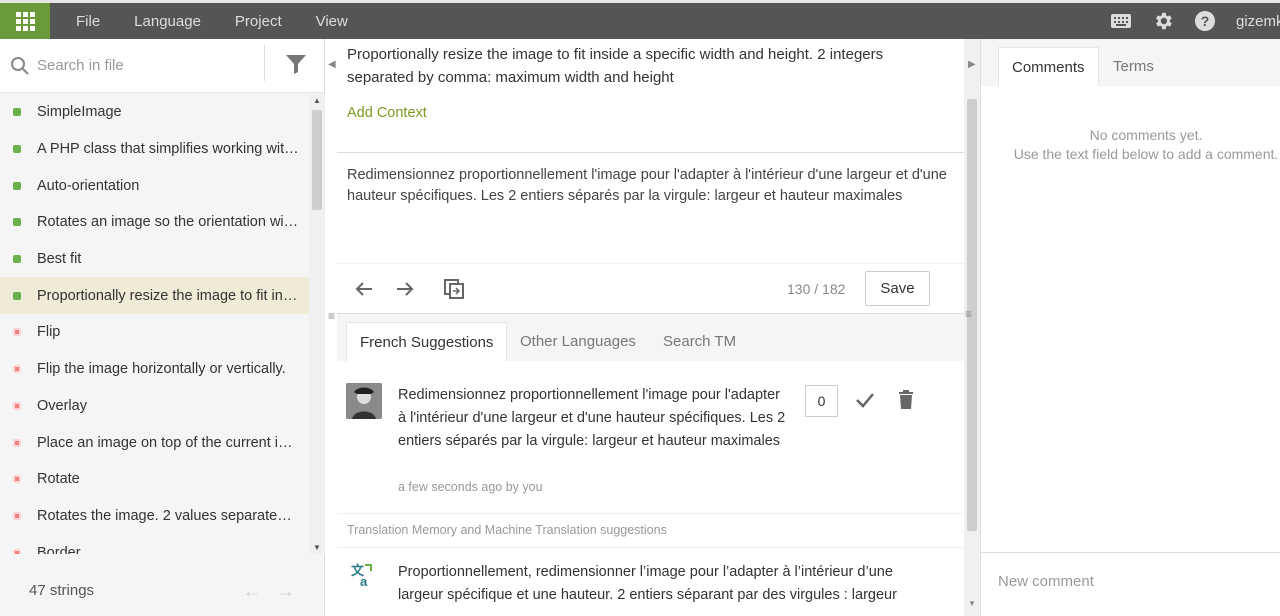 The image size is (1280, 616). I want to click on strings-count: 47 strings, so click(62, 590).